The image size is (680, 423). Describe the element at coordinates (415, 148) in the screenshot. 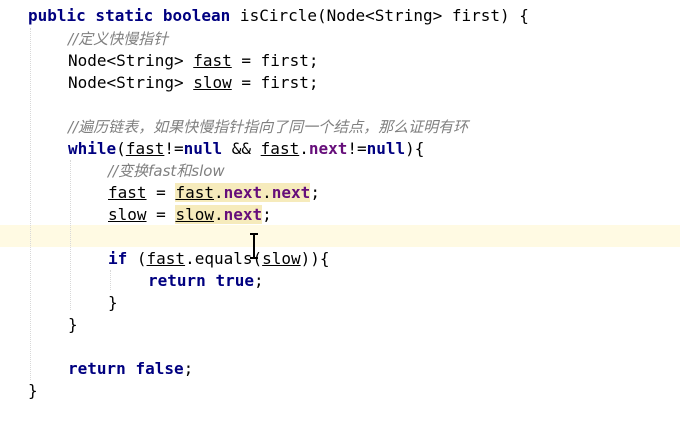

I see `code-text: ){` at that location.